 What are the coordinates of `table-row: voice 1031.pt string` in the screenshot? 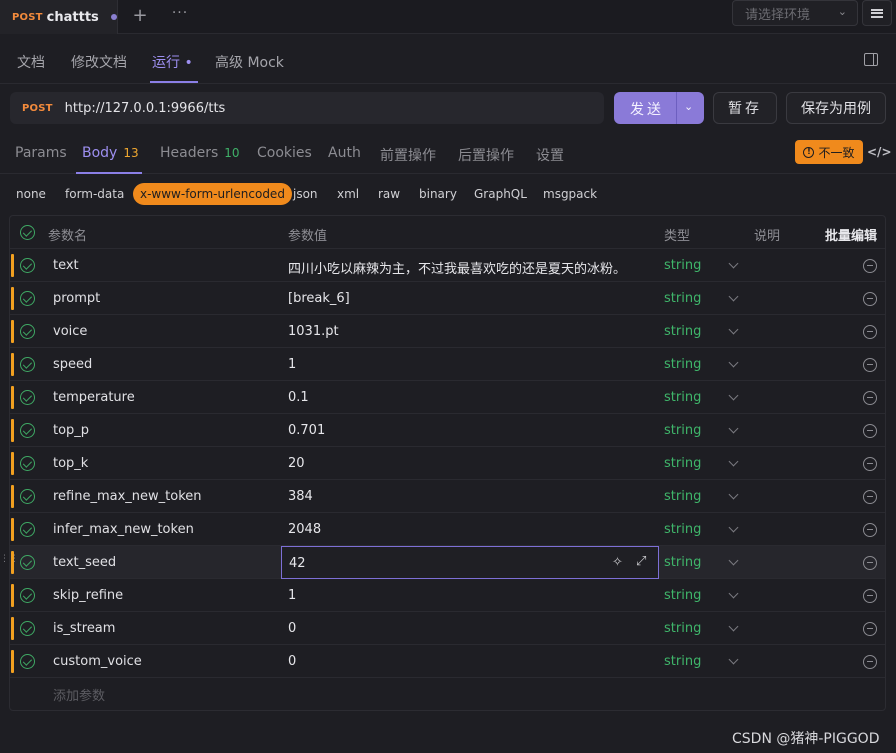 It's located at (447, 331).